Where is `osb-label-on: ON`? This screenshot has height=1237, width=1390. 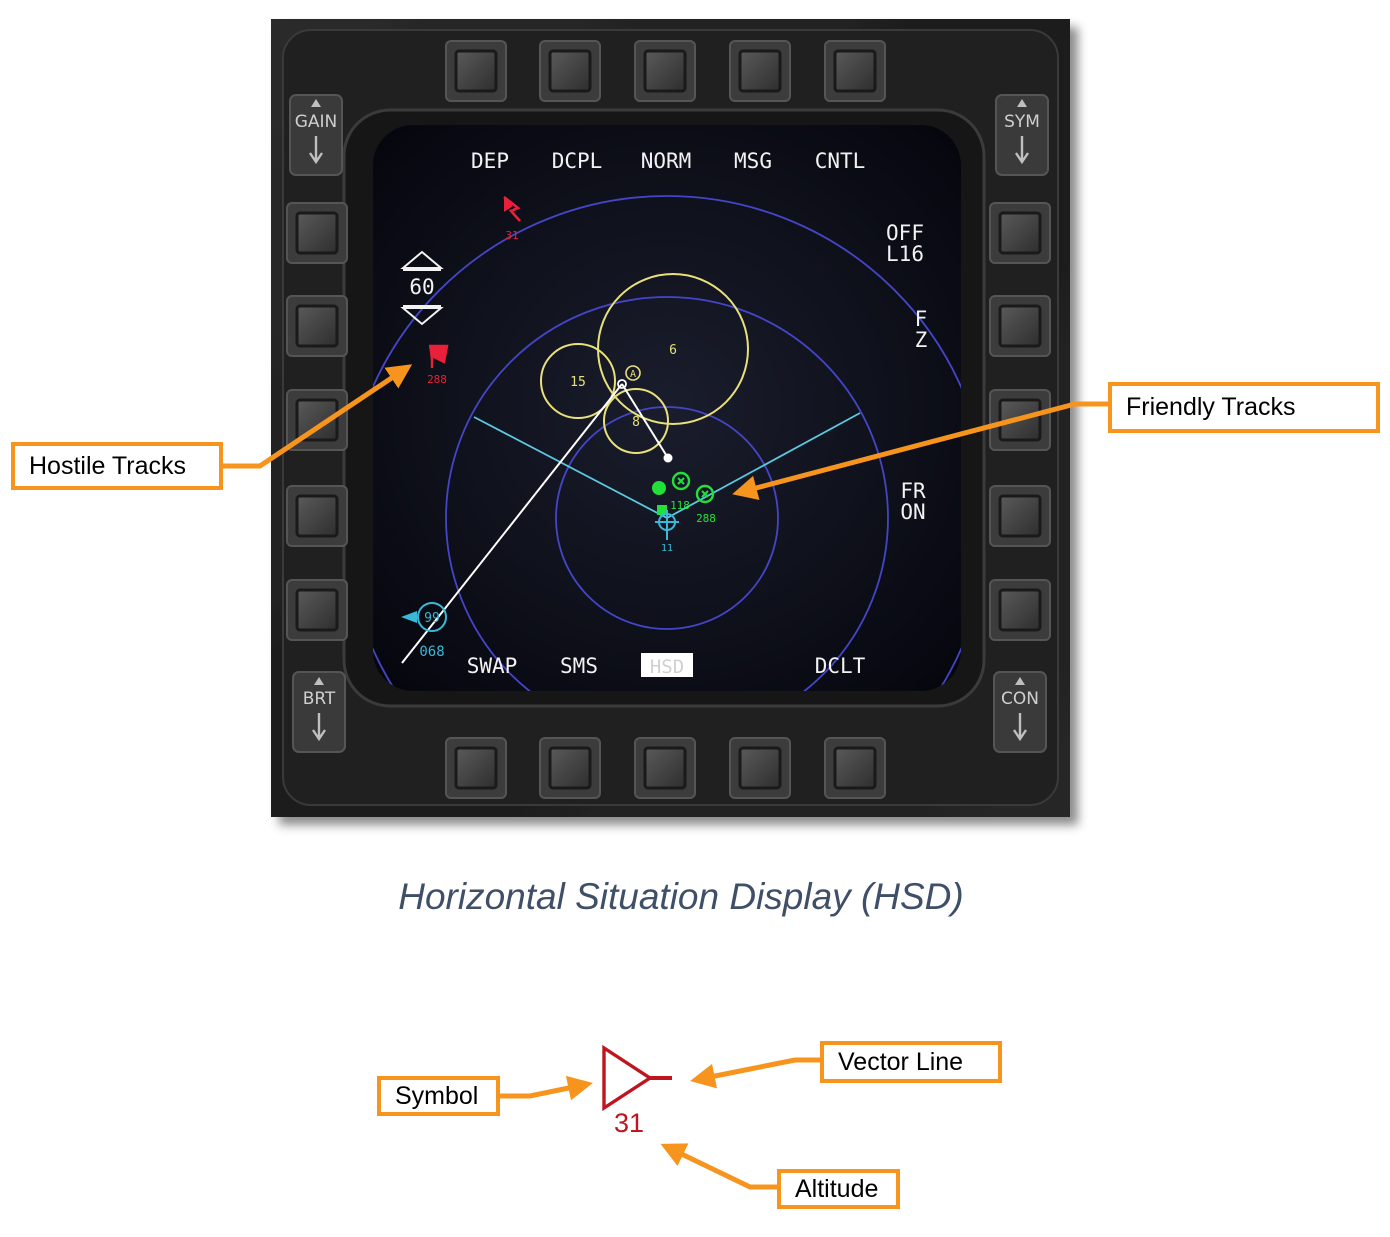
osb-label-on: ON is located at coordinates (912, 512).